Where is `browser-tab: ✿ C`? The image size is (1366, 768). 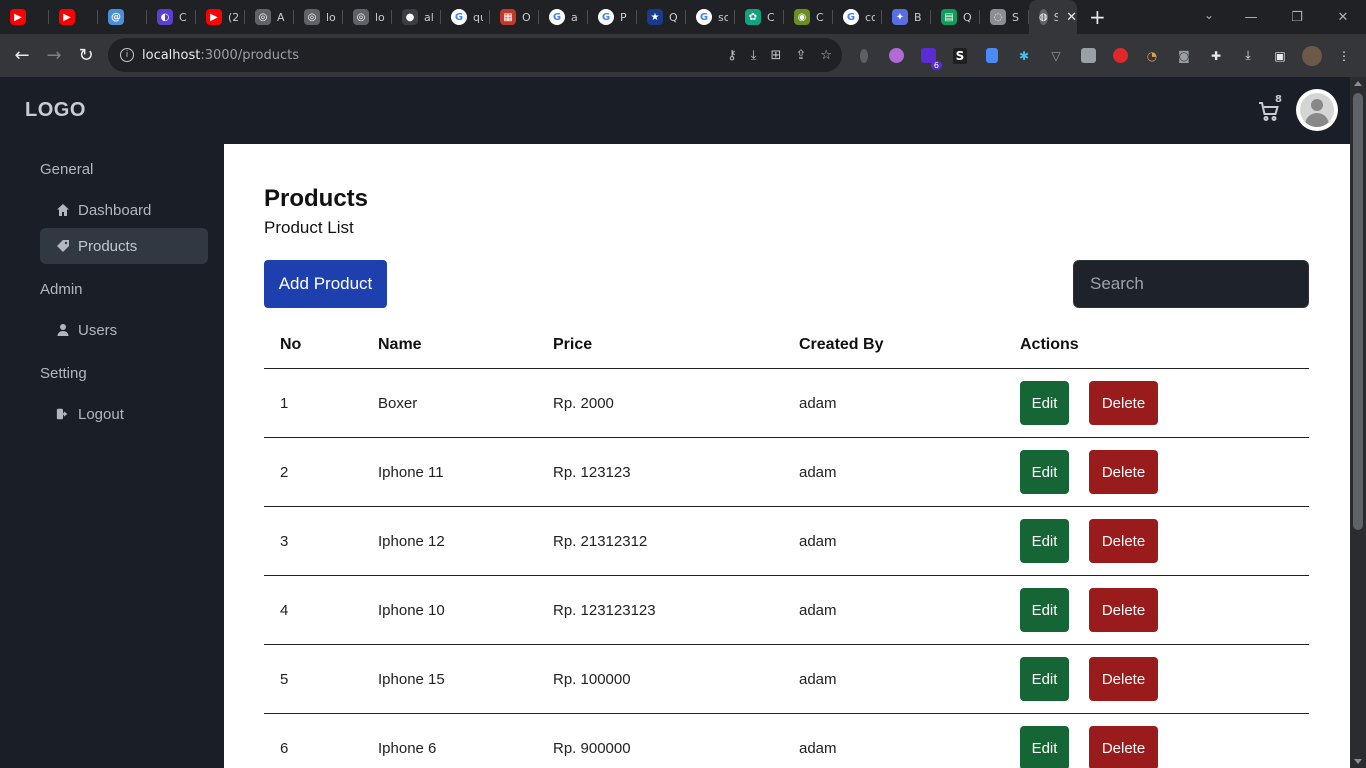 browser-tab: ✿ C is located at coordinates (759, 17).